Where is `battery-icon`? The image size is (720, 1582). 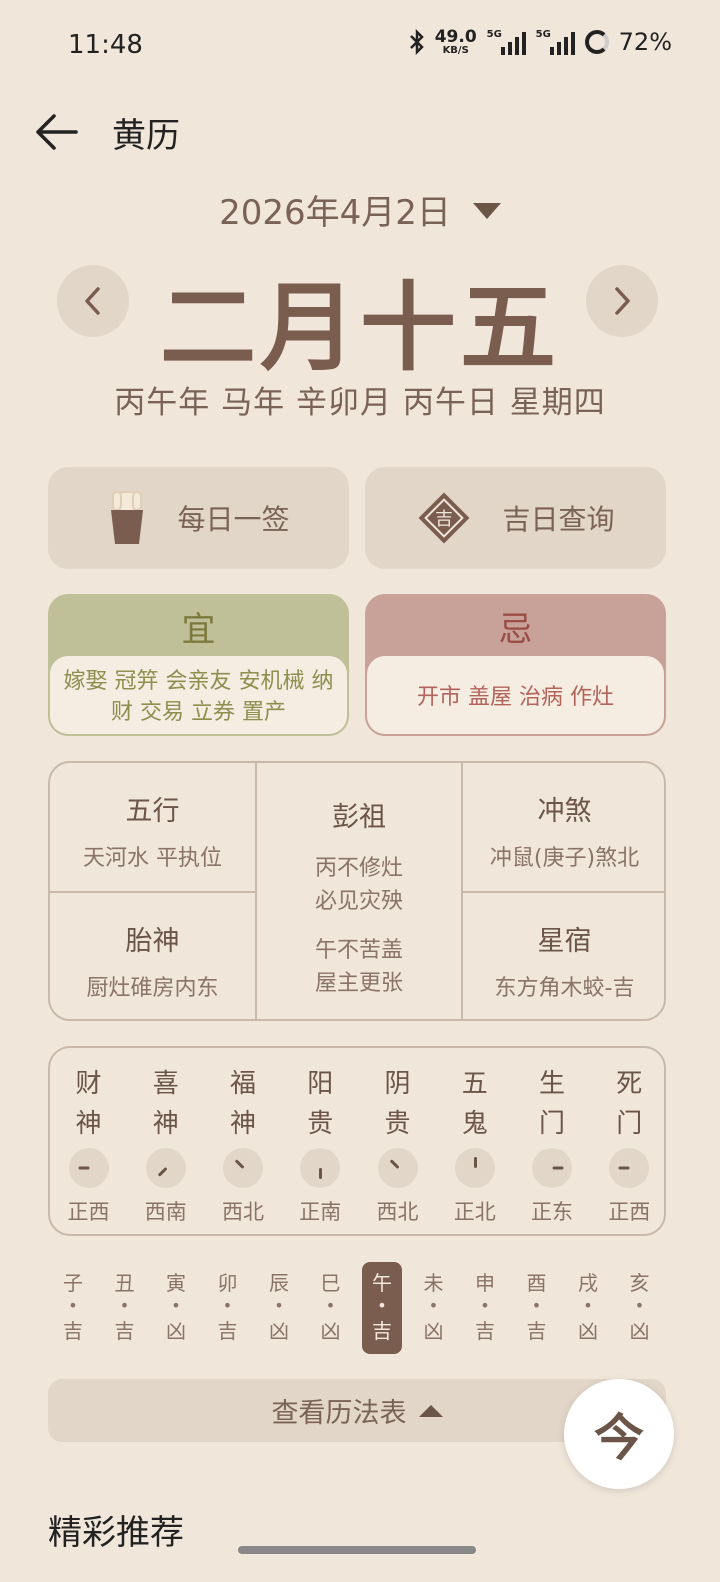
battery-icon is located at coordinates (596, 42).